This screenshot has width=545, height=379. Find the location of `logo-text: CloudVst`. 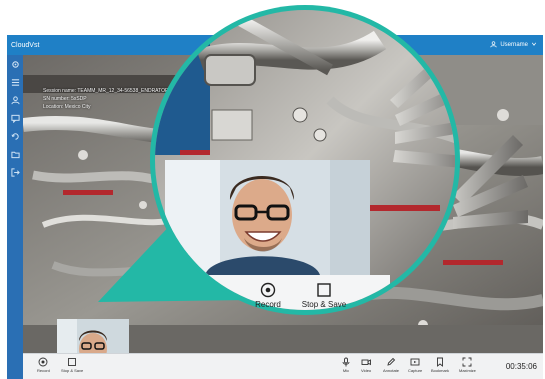

logo-text: CloudVst is located at coordinates (25, 45).